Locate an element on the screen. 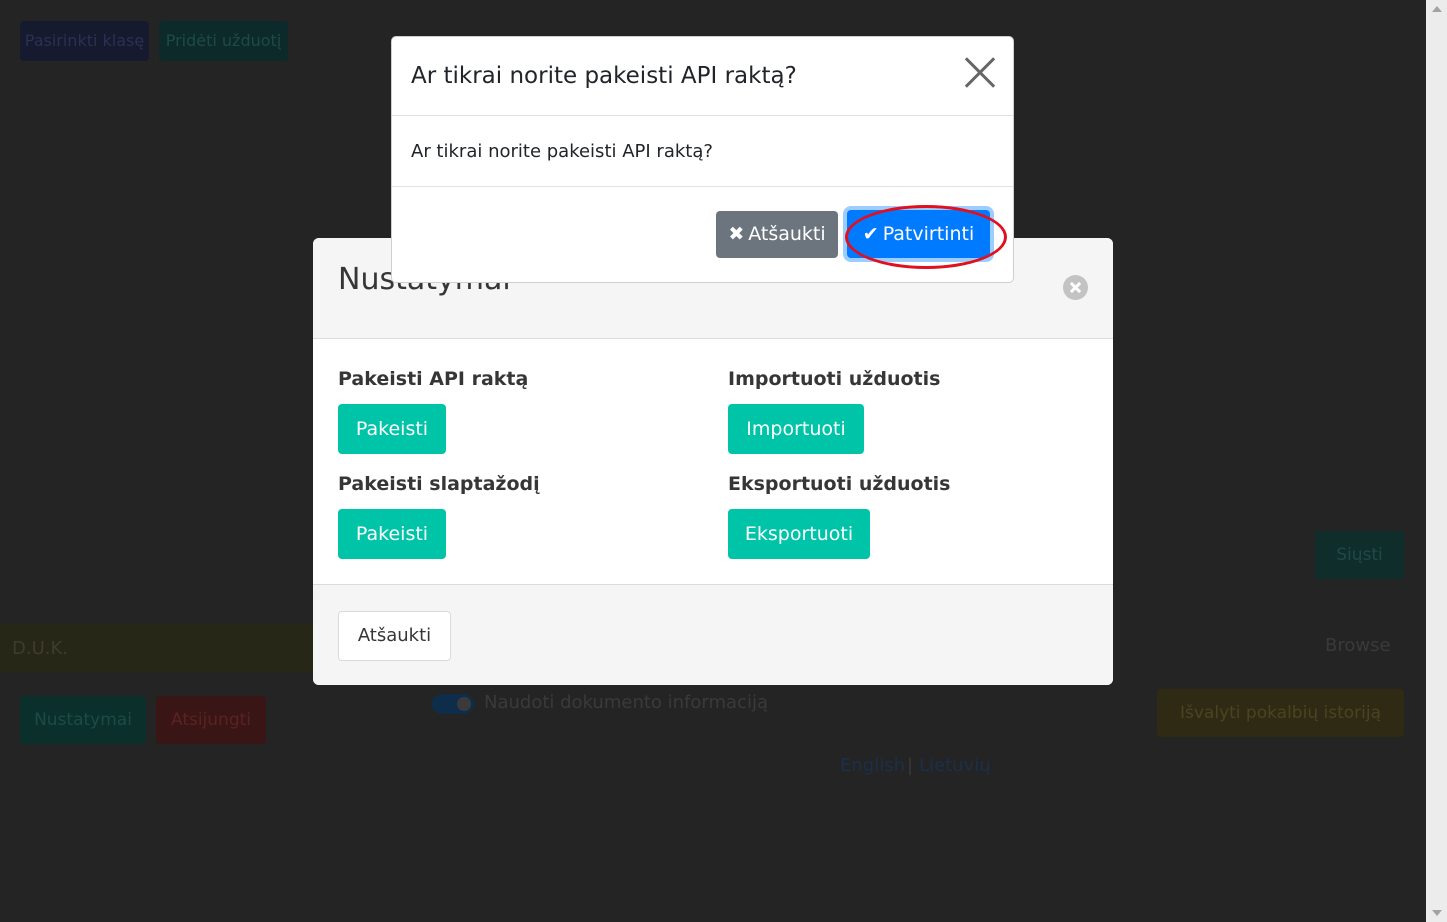  scroll-up-arrow-icon is located at coordinates (1437, 9).